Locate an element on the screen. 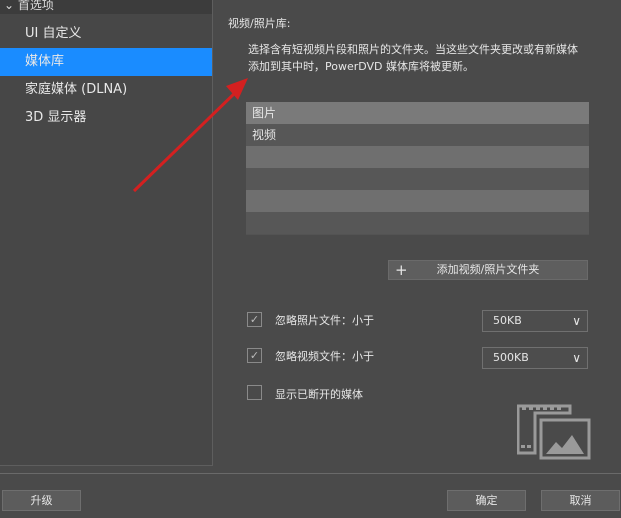 The image size is (621, 518). media-library-icon is located at coordinates (554, 432).